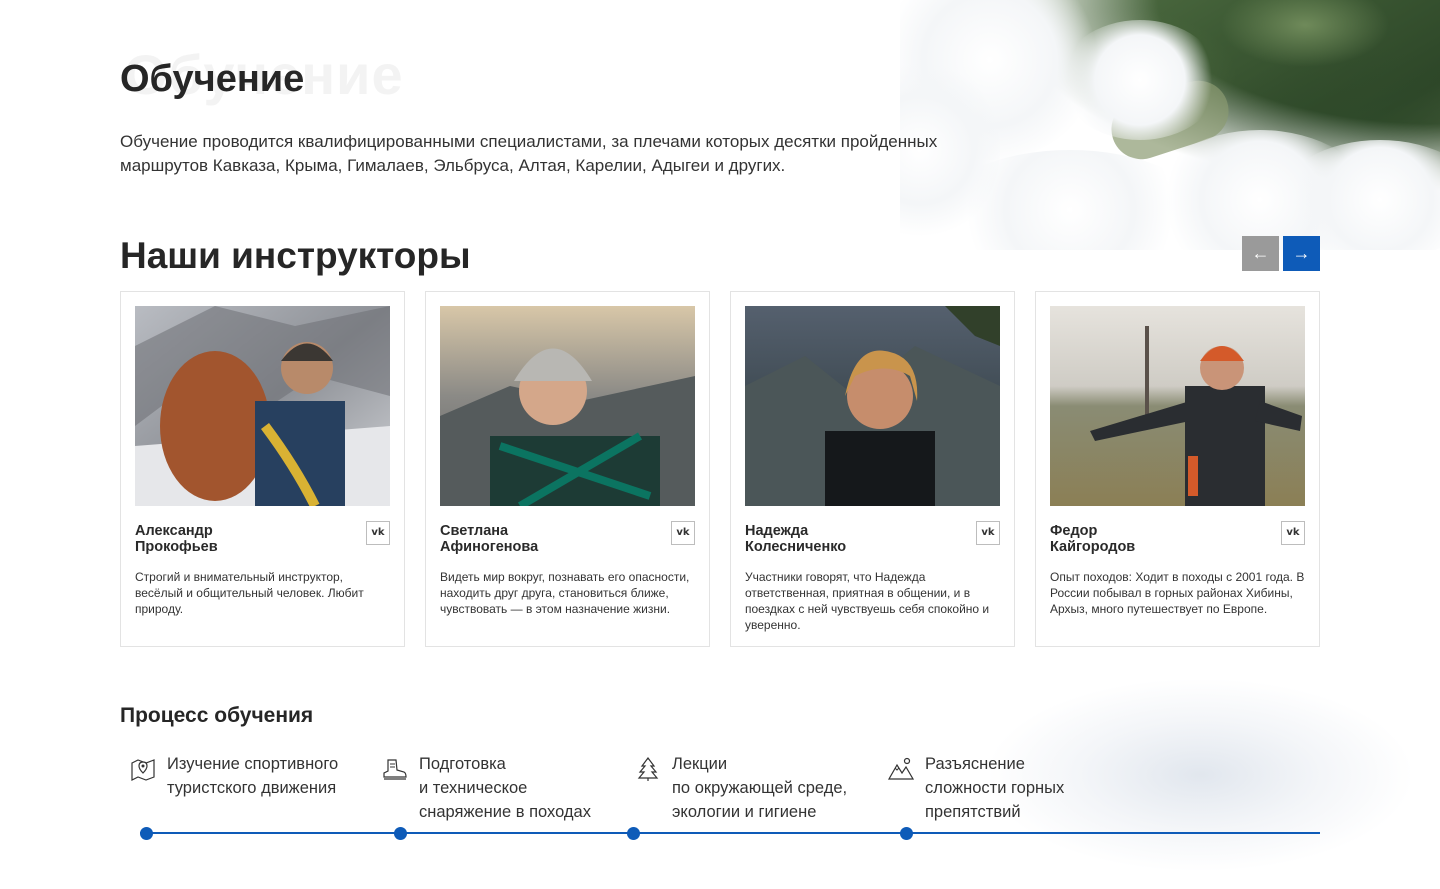  What do you see at coordinates (730, 833) in the screenshot?
I see `process-timeline` at bounding box center [730, 833].